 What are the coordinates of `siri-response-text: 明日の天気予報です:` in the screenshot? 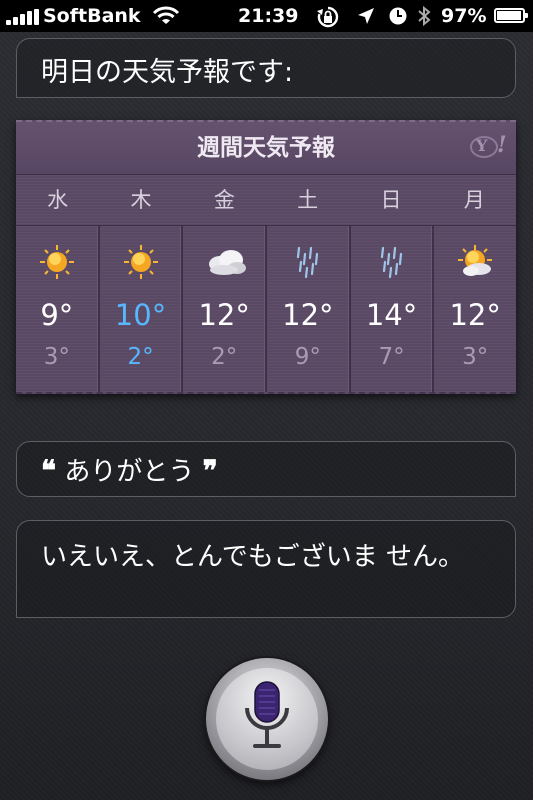 It's located at (167, 72).